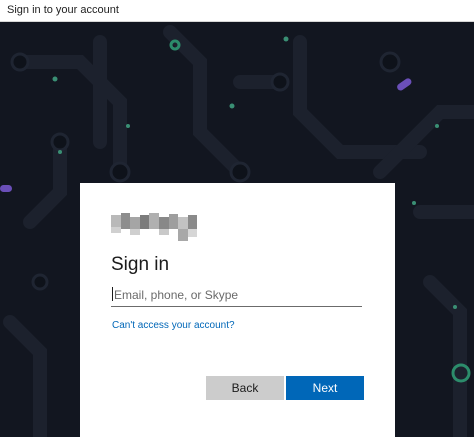 This screenshot has height=437, width=474. I want to click on cant-access-account-link: Can't access your account?, so click(173, 325).